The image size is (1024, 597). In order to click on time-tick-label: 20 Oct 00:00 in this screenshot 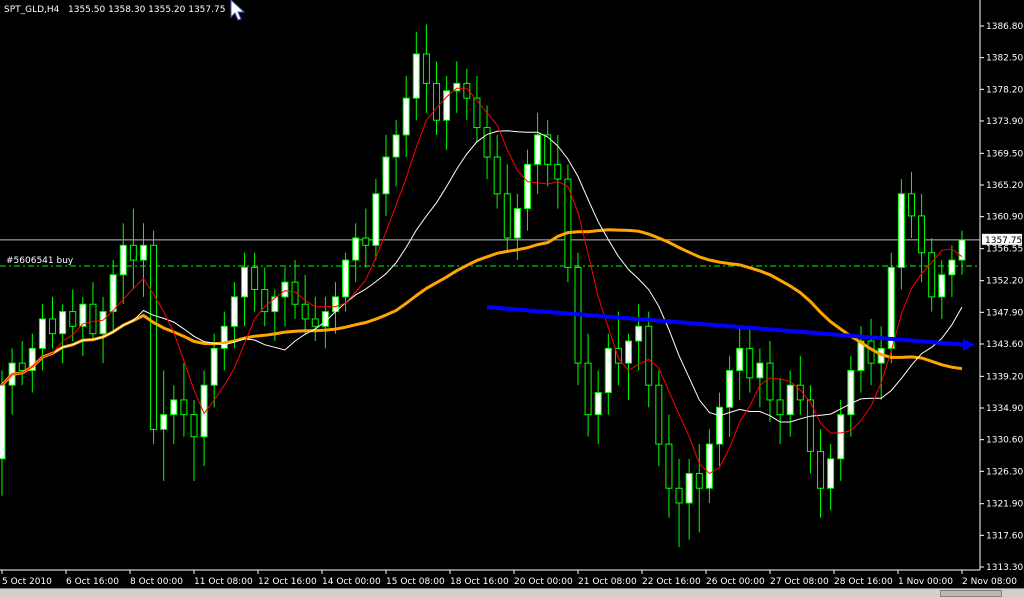, I will do `click(543, 582)`.